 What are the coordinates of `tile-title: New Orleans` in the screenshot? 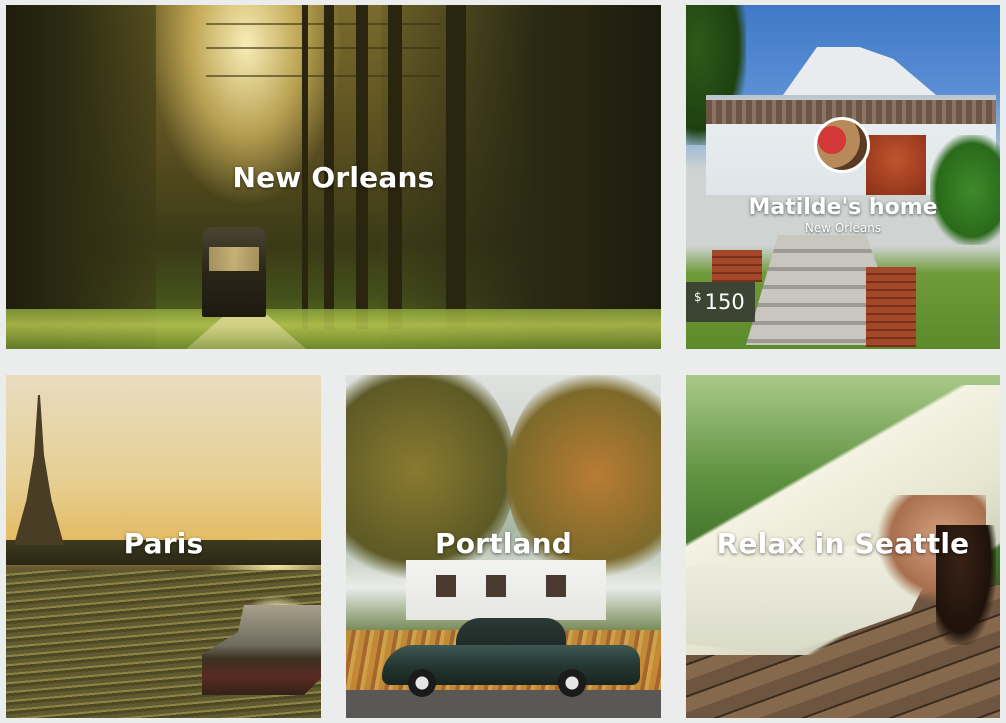 It's located at (333, 177).